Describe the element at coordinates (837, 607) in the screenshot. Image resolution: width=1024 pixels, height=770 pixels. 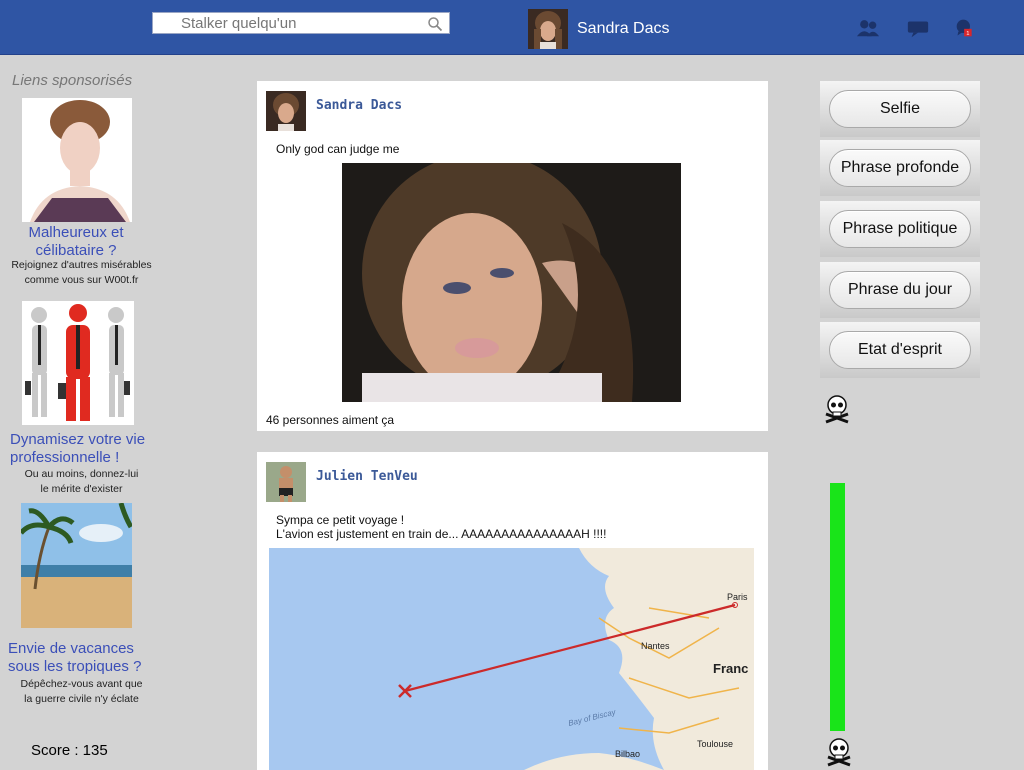
I see `progress-meter` at that location.